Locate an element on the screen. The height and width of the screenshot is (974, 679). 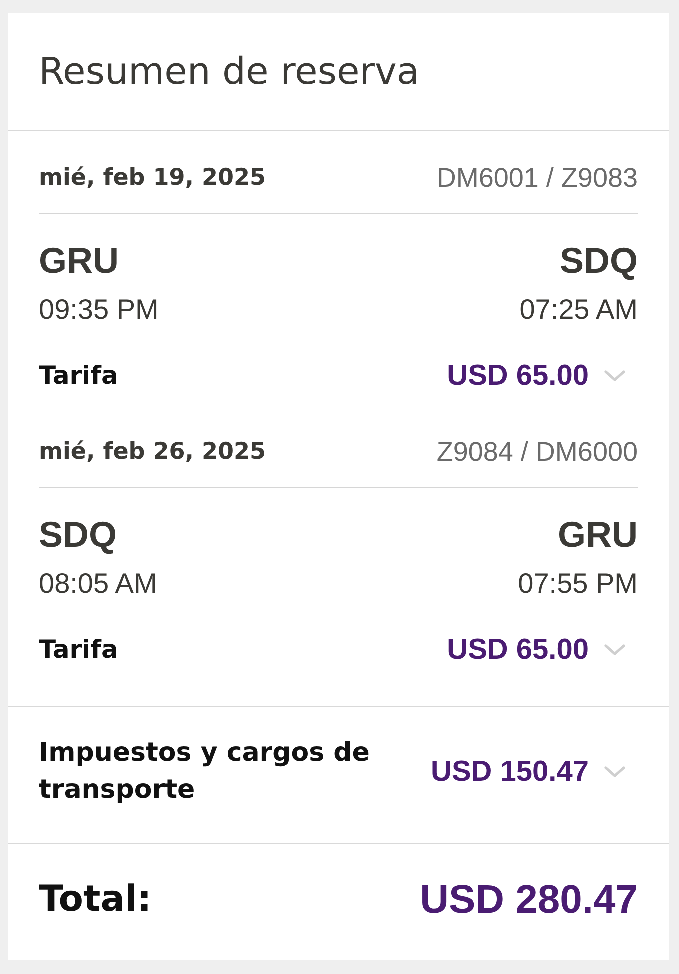
flight-numbers: DM6001 / Z9083 is located at coordinates (537, 178).